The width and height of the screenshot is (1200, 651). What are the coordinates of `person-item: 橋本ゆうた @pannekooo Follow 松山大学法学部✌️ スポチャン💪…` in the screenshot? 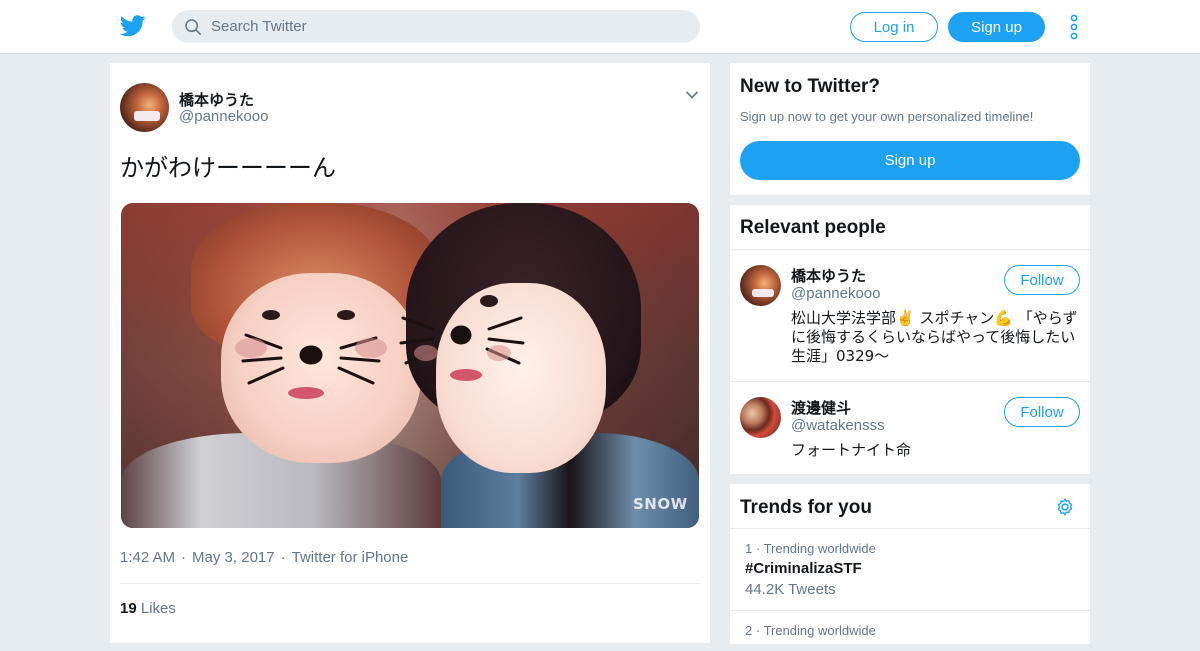 It's located at (910, 315).